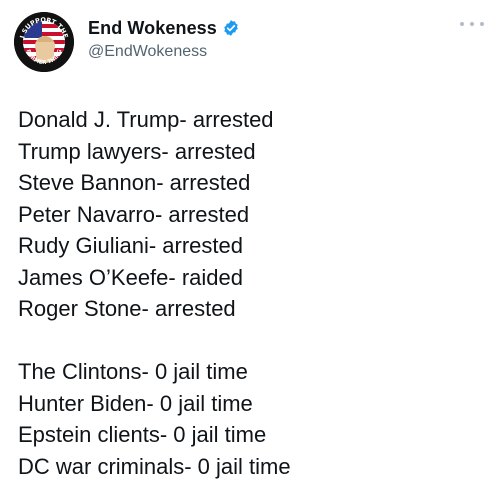 The image size is (500, 492). I want to click on avatar-image: I SUPPORT THE FORMER THING, so click(44, 42).